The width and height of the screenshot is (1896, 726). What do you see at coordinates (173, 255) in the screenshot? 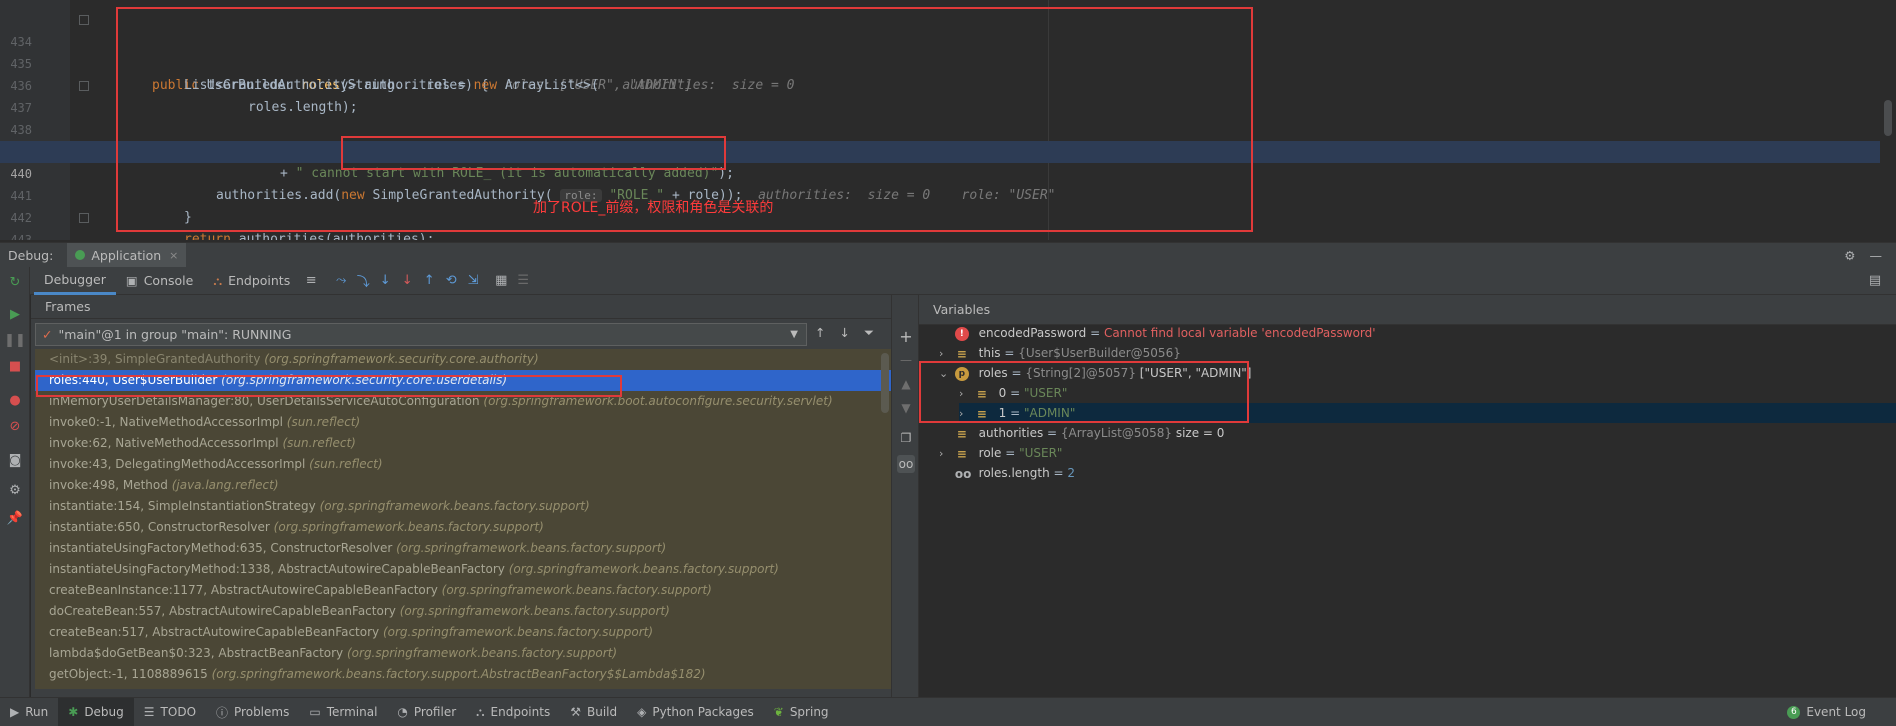
I see `close-icon: ×` at bounding box center [173, 255].